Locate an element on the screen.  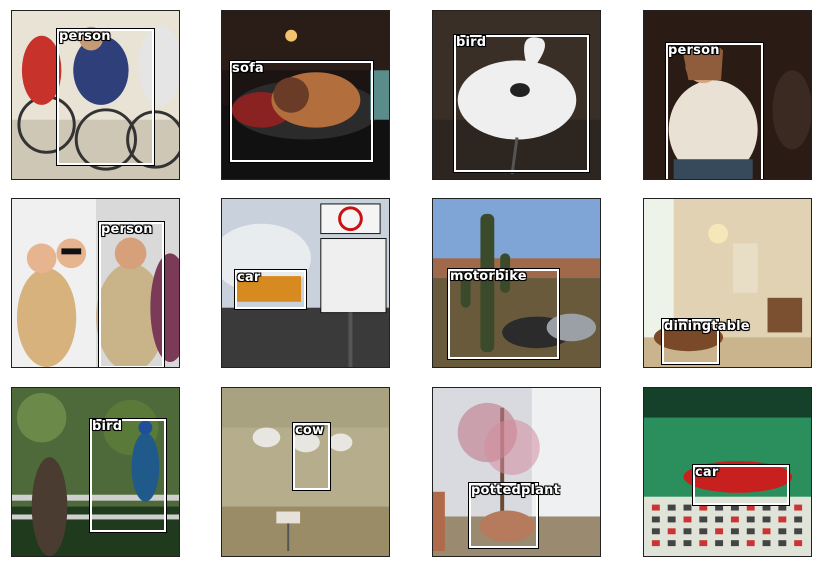
class-label: diningtable is located at coordinates (707, 326).